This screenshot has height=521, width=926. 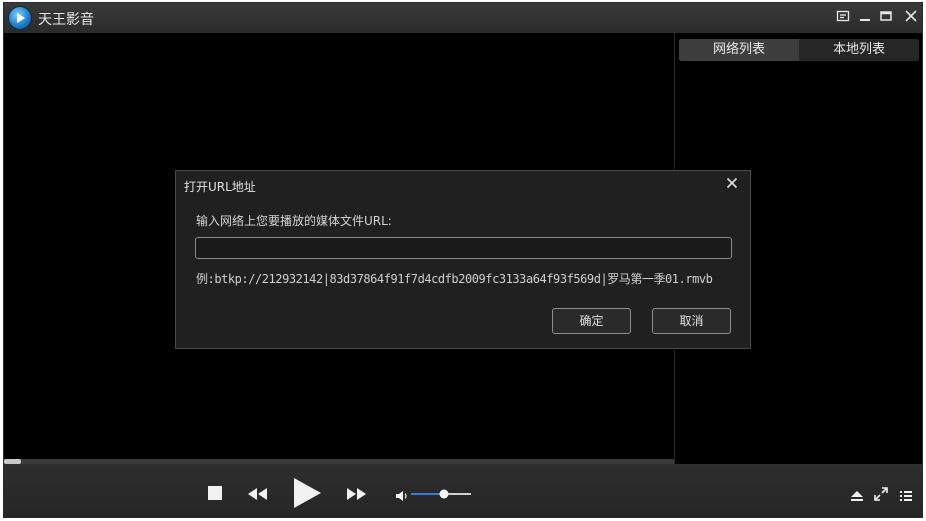 What do you see at coordinates (463, 248) in the screenshot?
I see `url-input` at bounding box center [463, 248].